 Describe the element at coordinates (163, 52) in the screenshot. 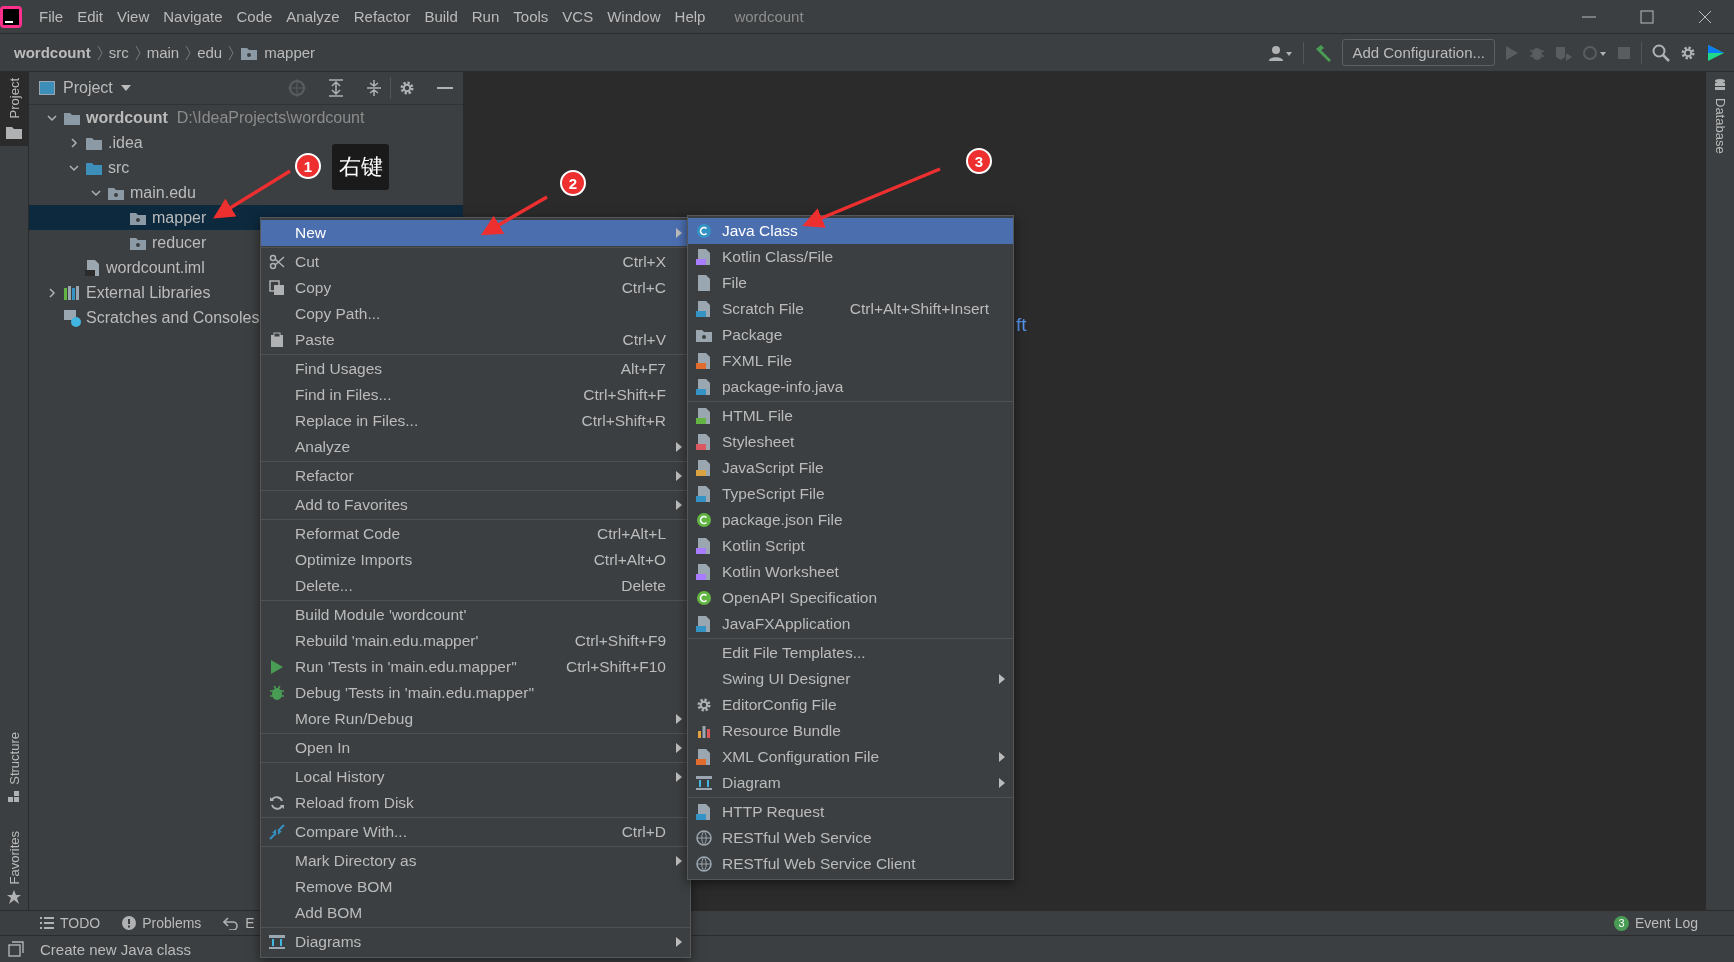

I see `breadcrumb-item: main` at that location.